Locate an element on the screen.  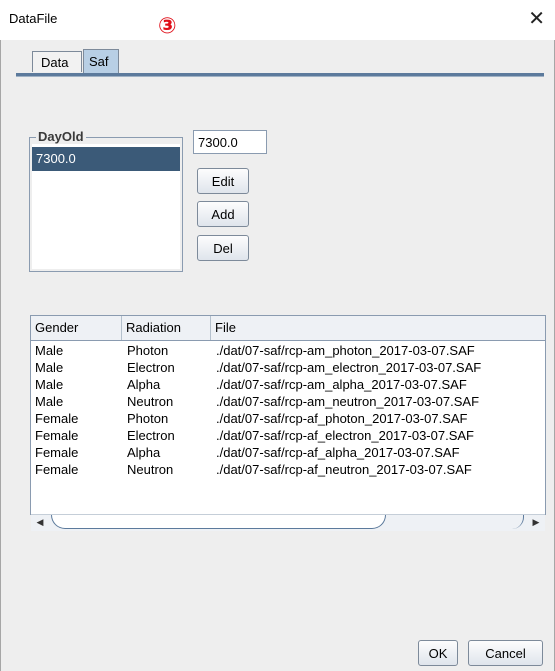
cancel-button: Cancel is located at coordinates (505, 653).